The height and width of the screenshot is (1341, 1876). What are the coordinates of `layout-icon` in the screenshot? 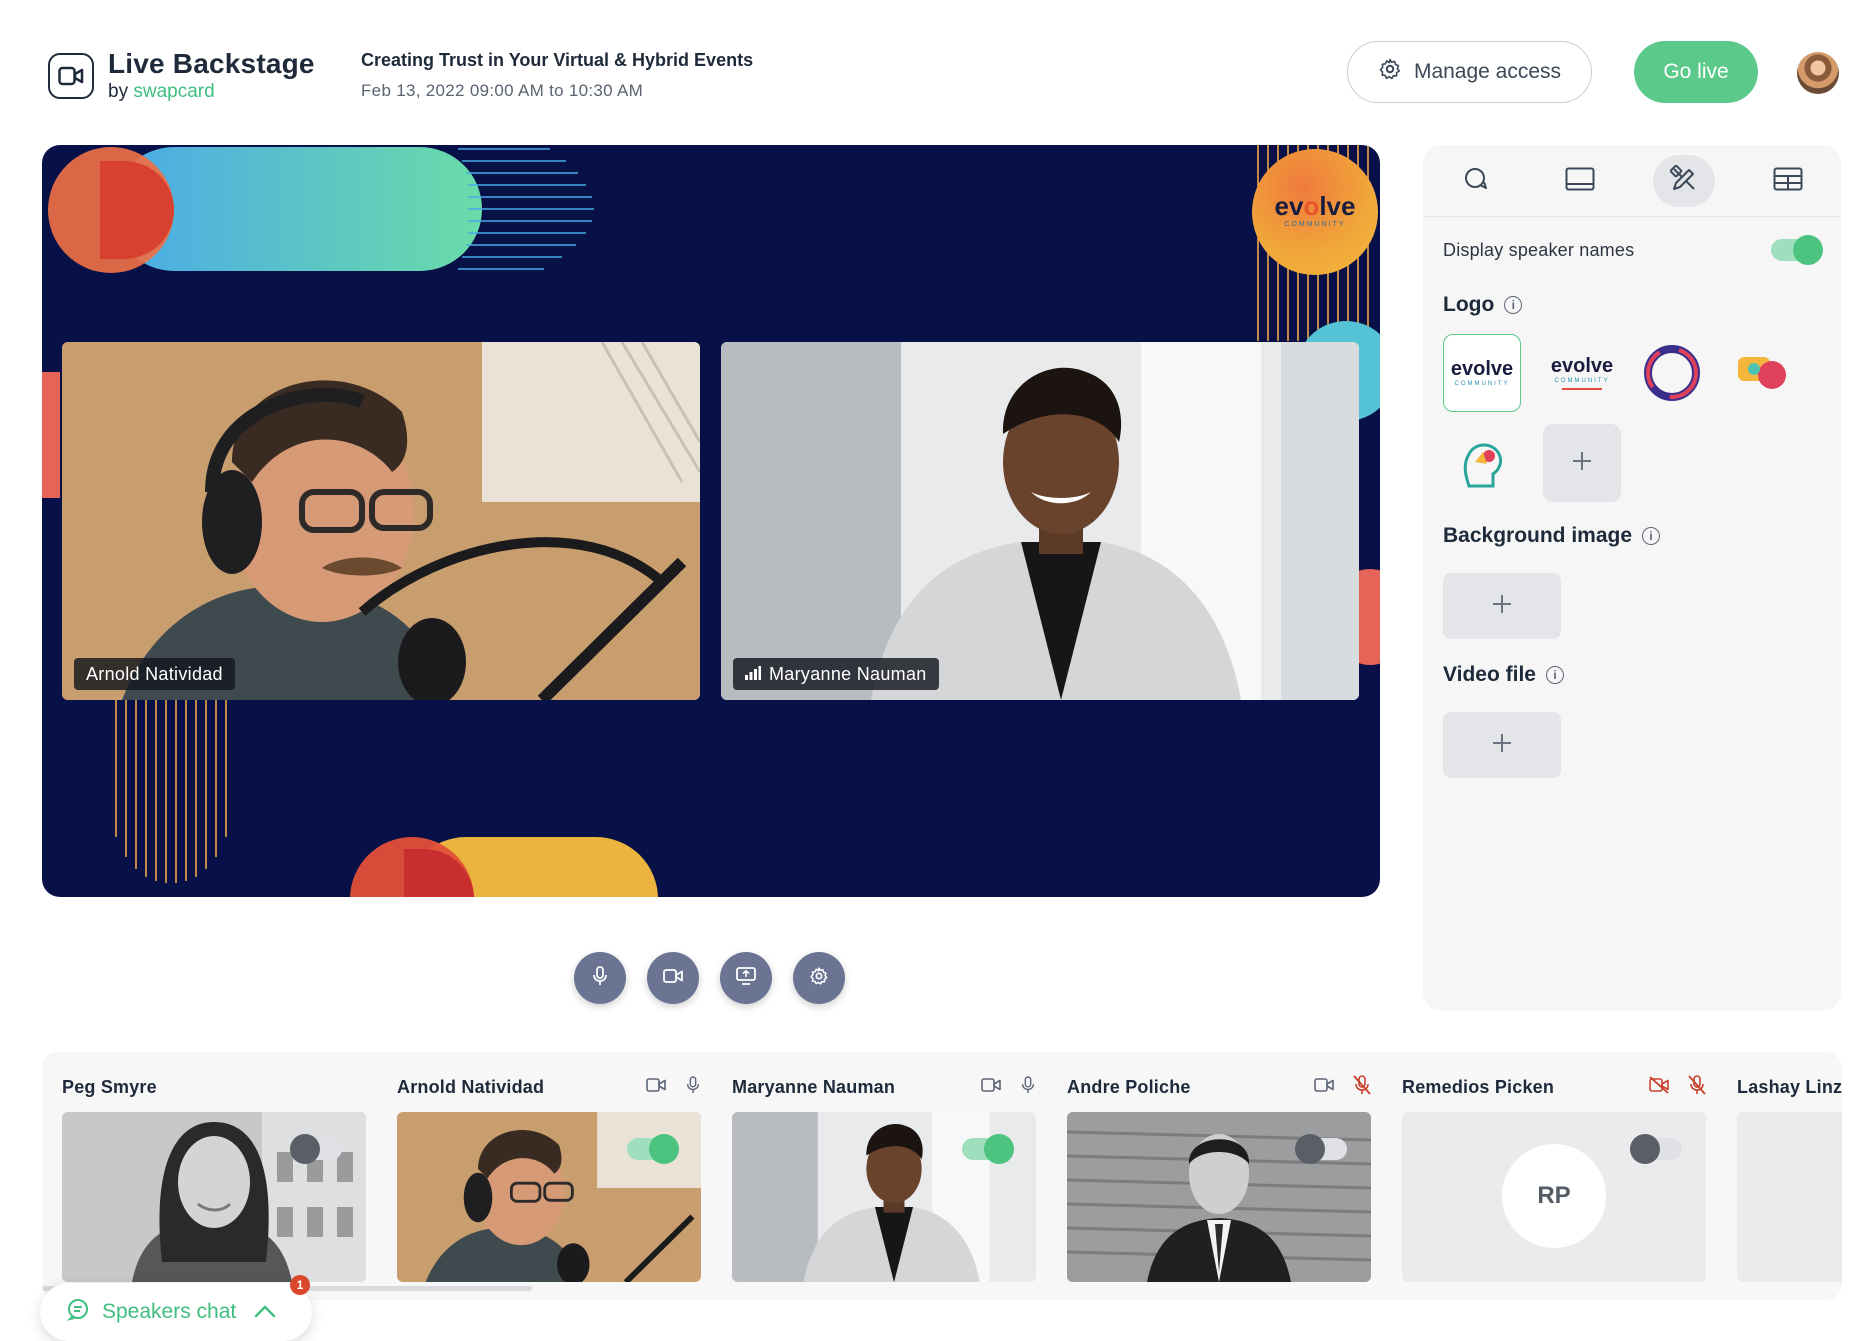 It's located at (1788, 181).